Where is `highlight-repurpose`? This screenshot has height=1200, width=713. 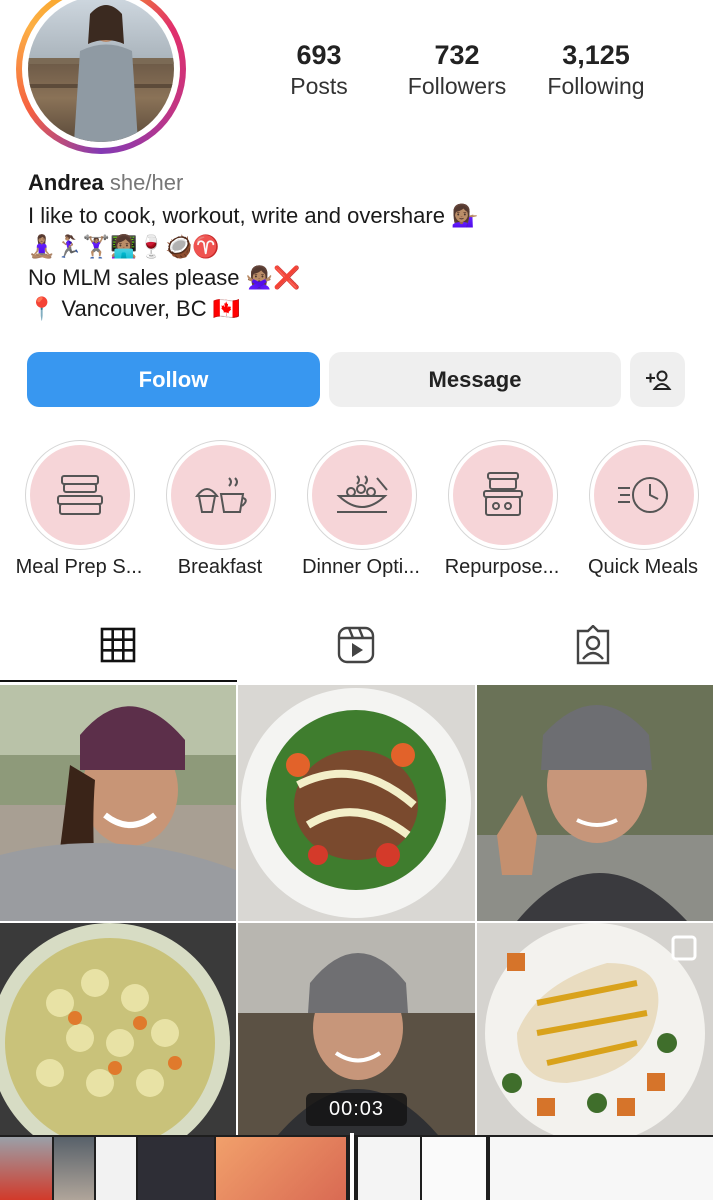
highlight-repurpose is located at coordinates (503, 495).